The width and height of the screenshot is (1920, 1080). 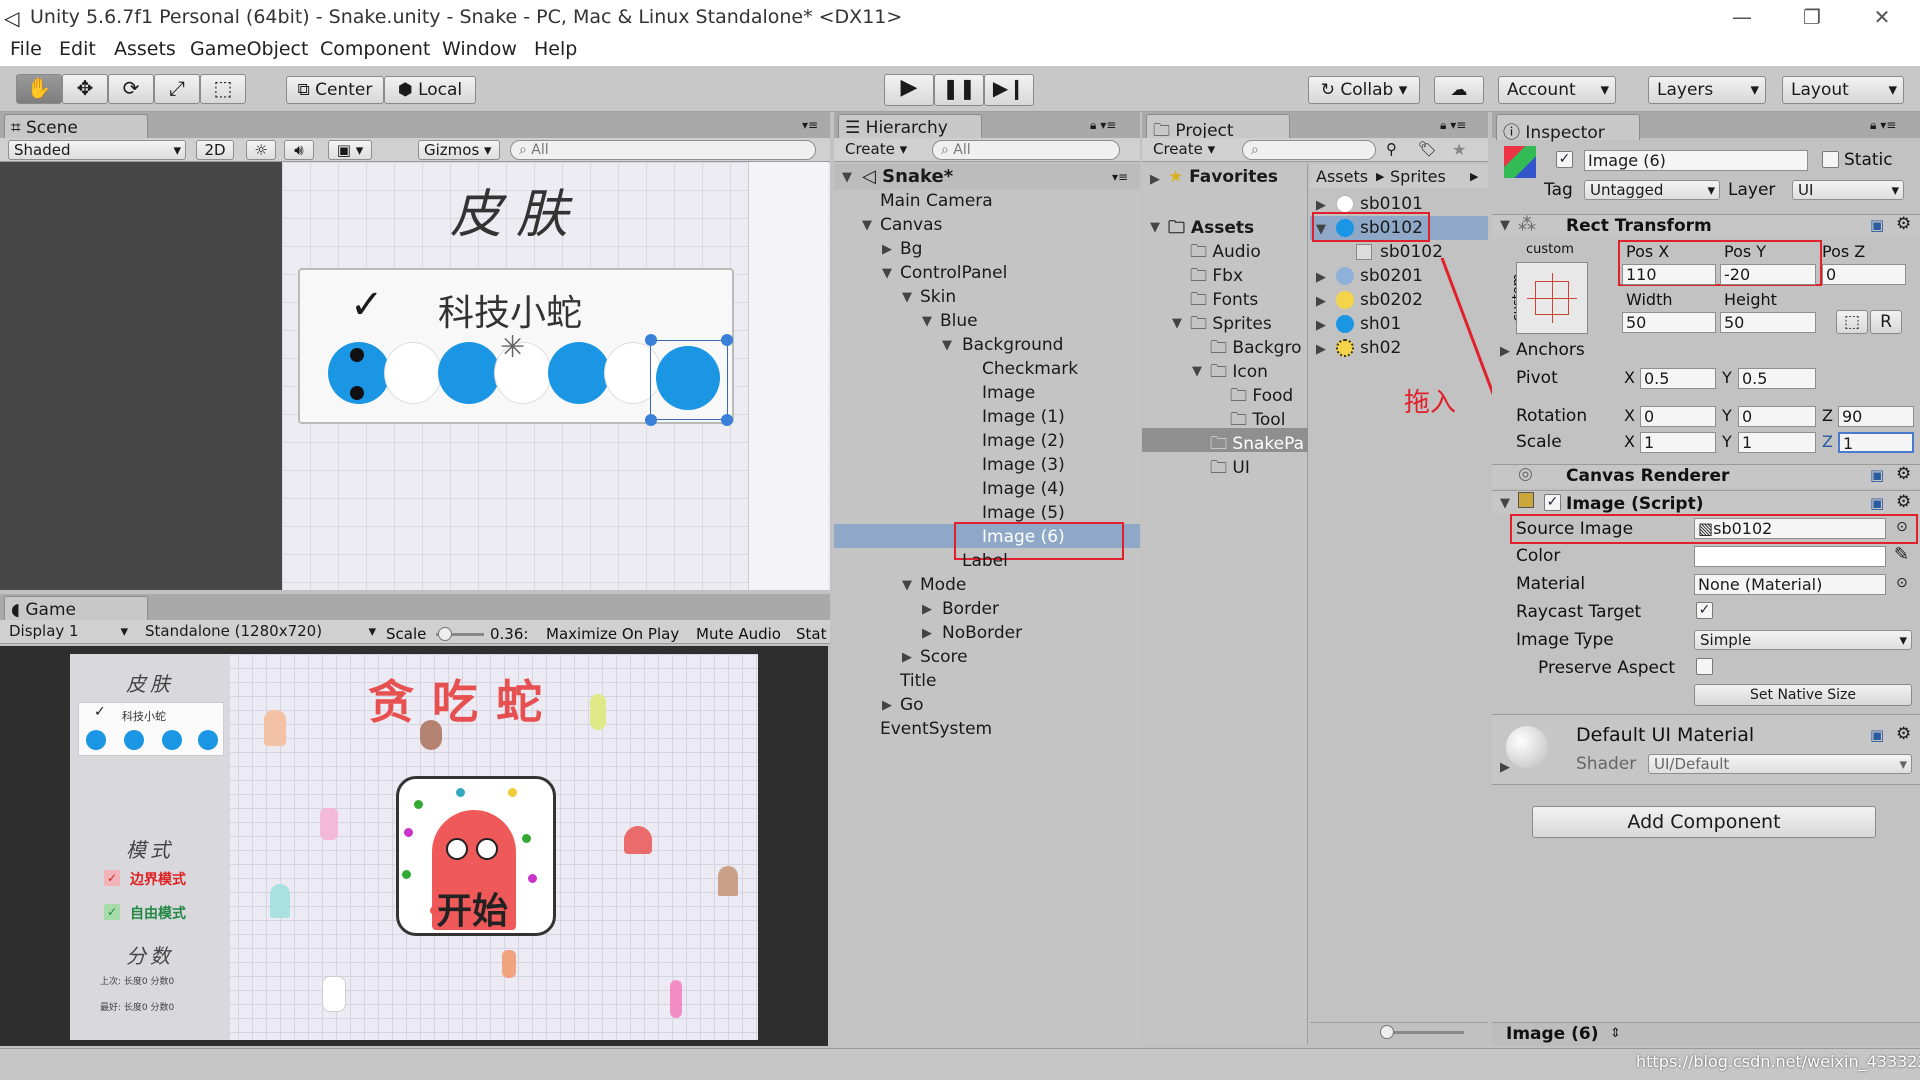 I want to click on scale-x-field: 1, so click(x=1678, y=442).